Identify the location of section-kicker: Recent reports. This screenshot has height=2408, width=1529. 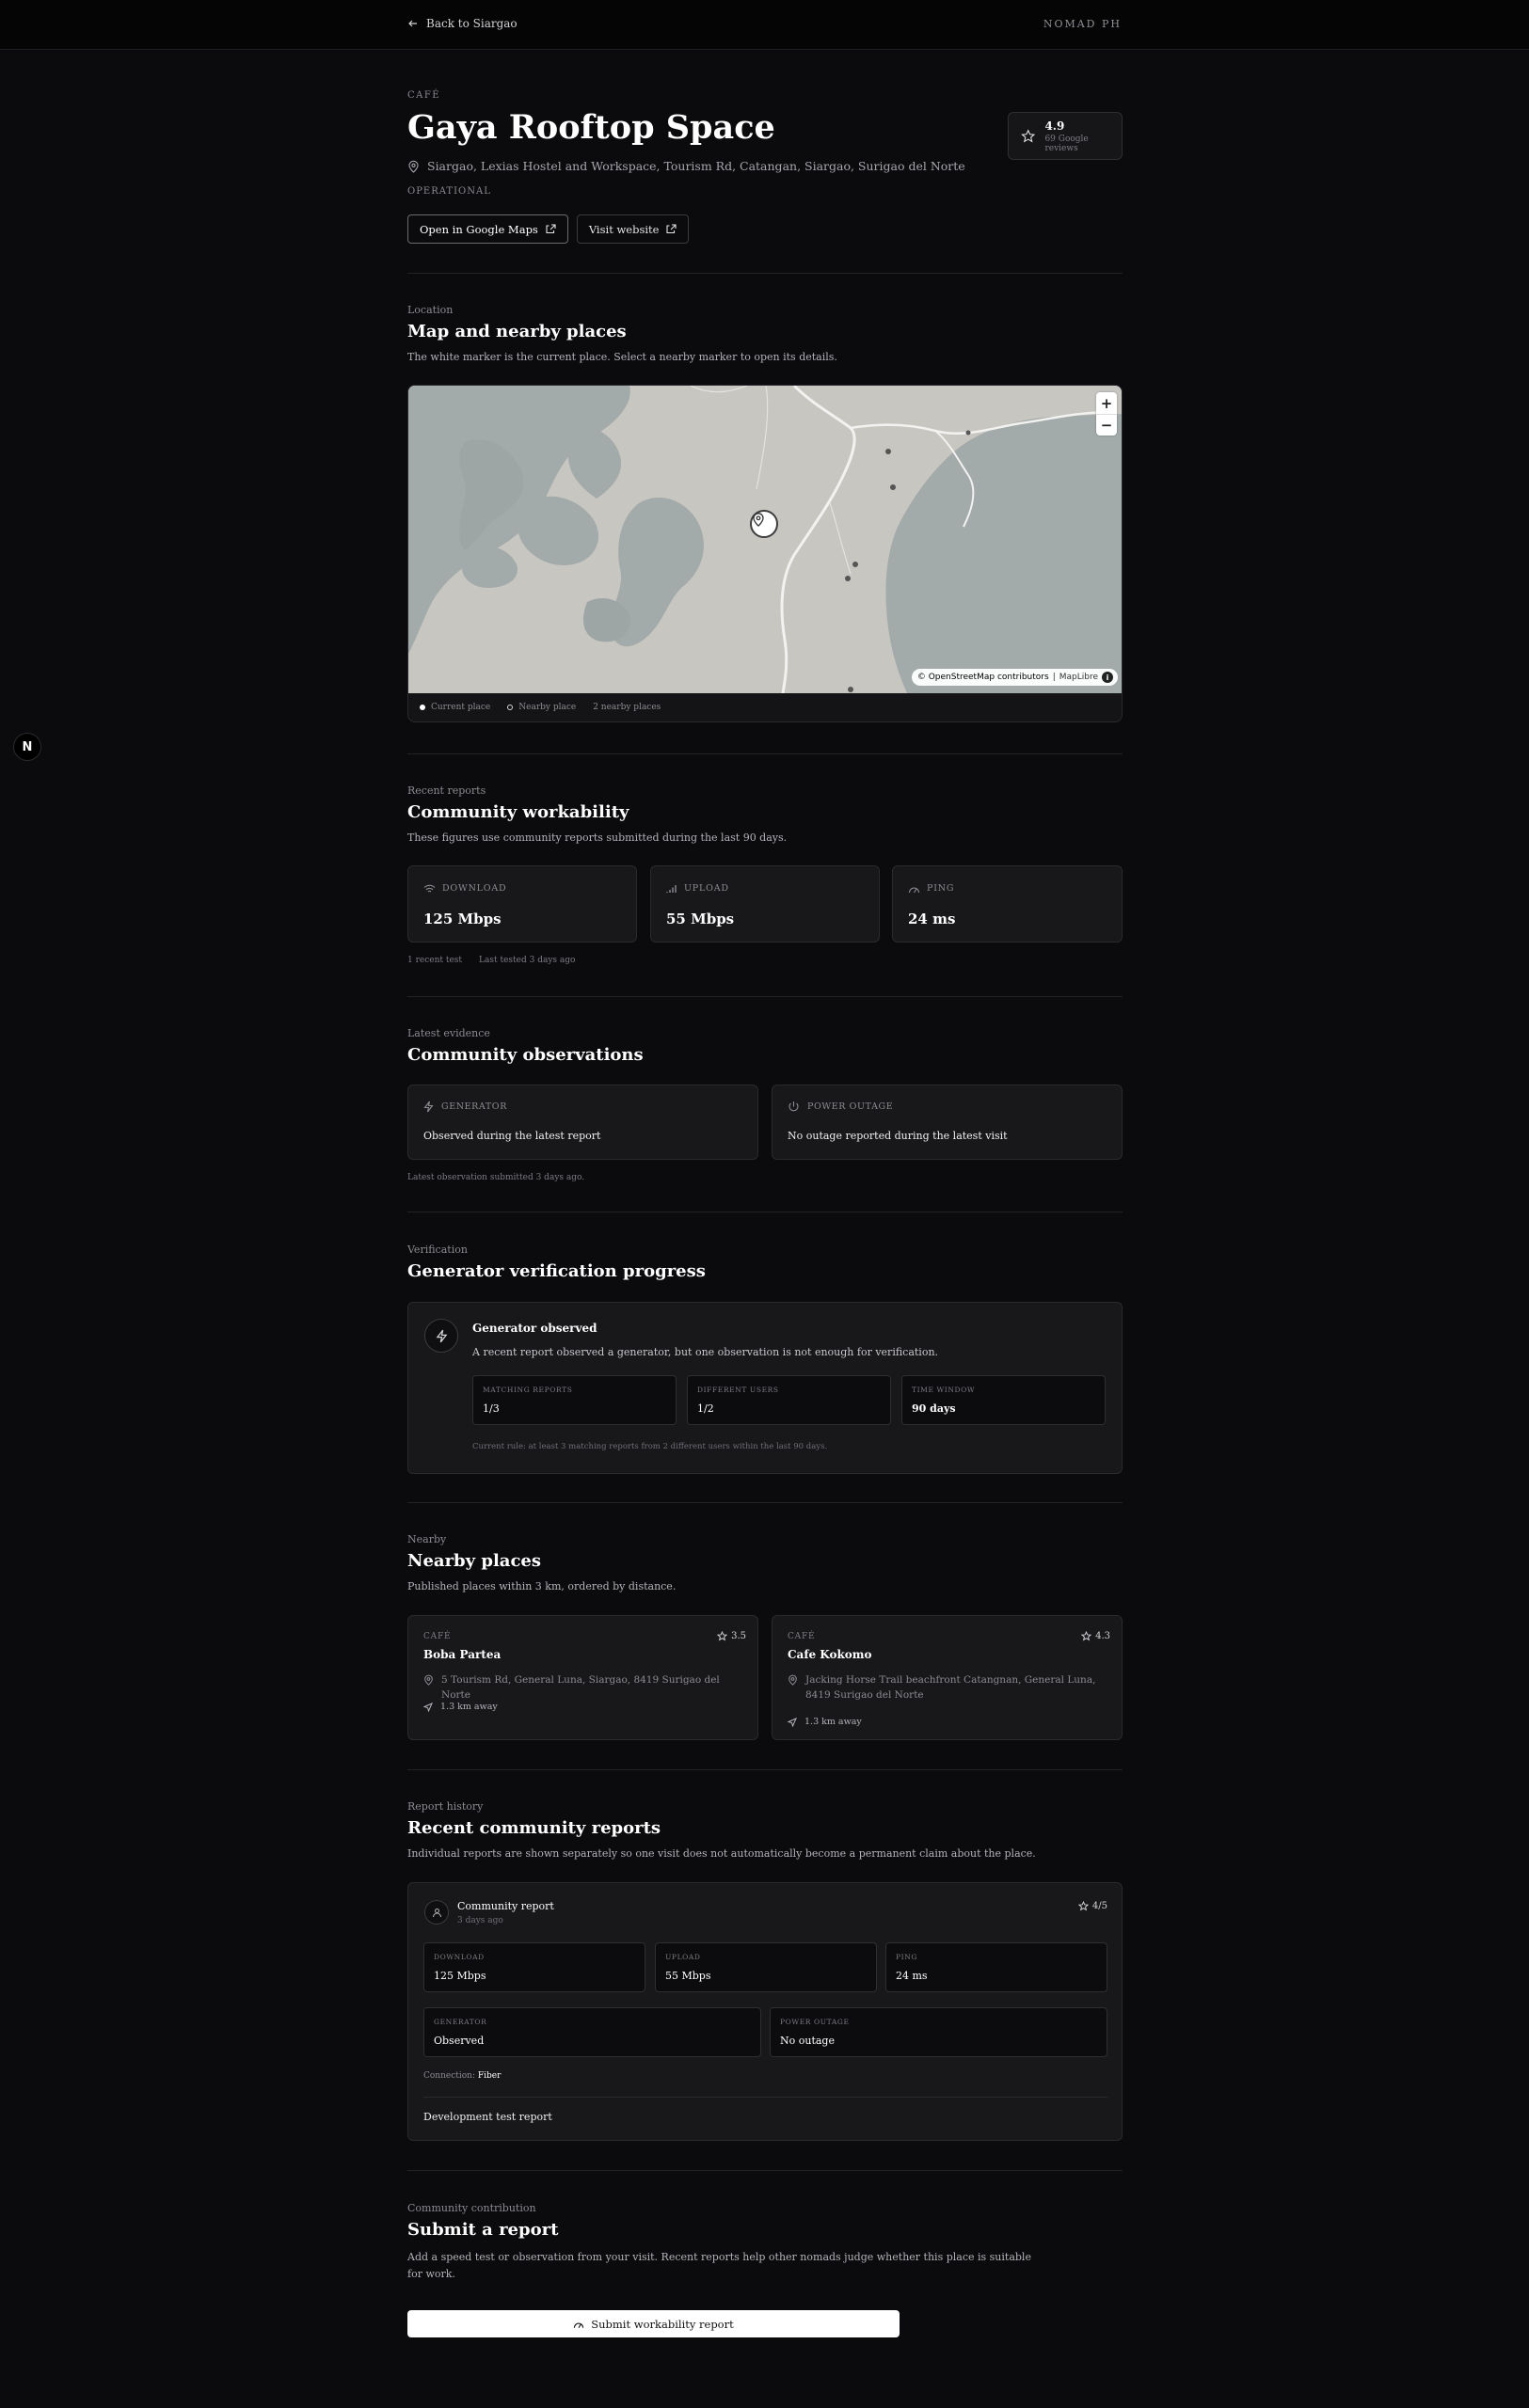
(446, 791).